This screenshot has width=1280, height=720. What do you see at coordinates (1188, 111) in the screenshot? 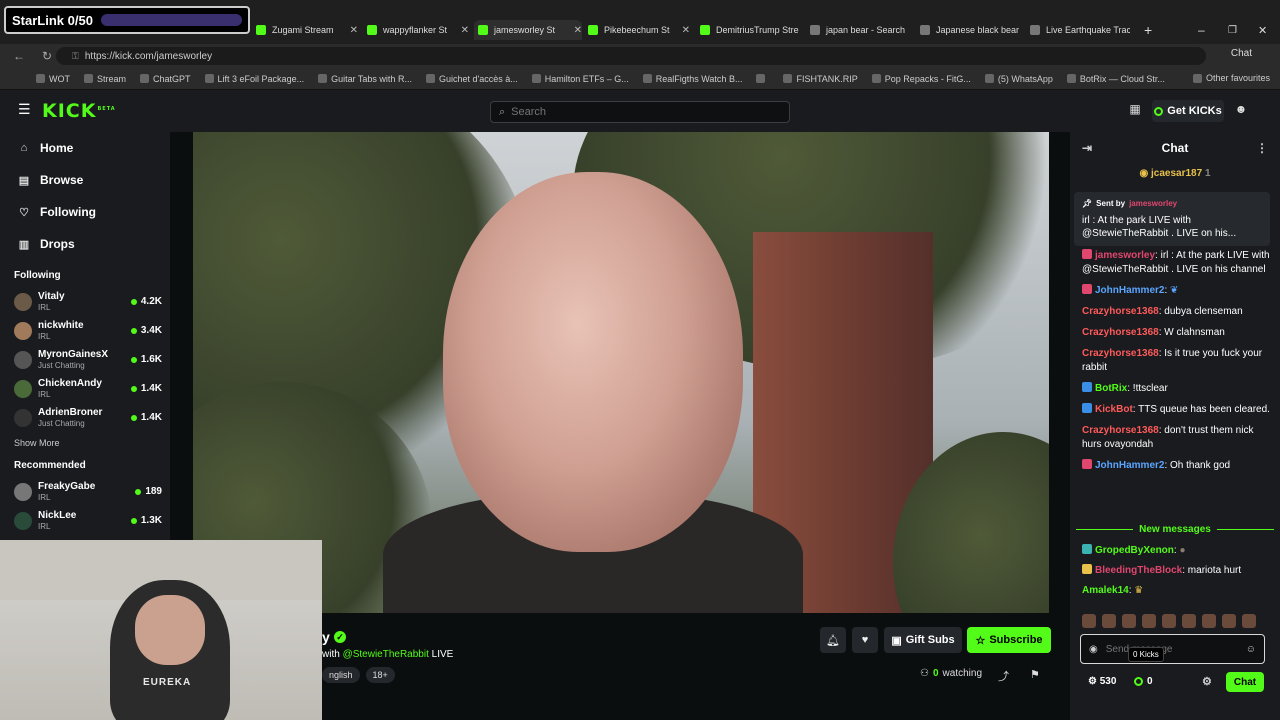
I see `get-kicks-button: Get KICKs` at bounding box center [1188, 111].